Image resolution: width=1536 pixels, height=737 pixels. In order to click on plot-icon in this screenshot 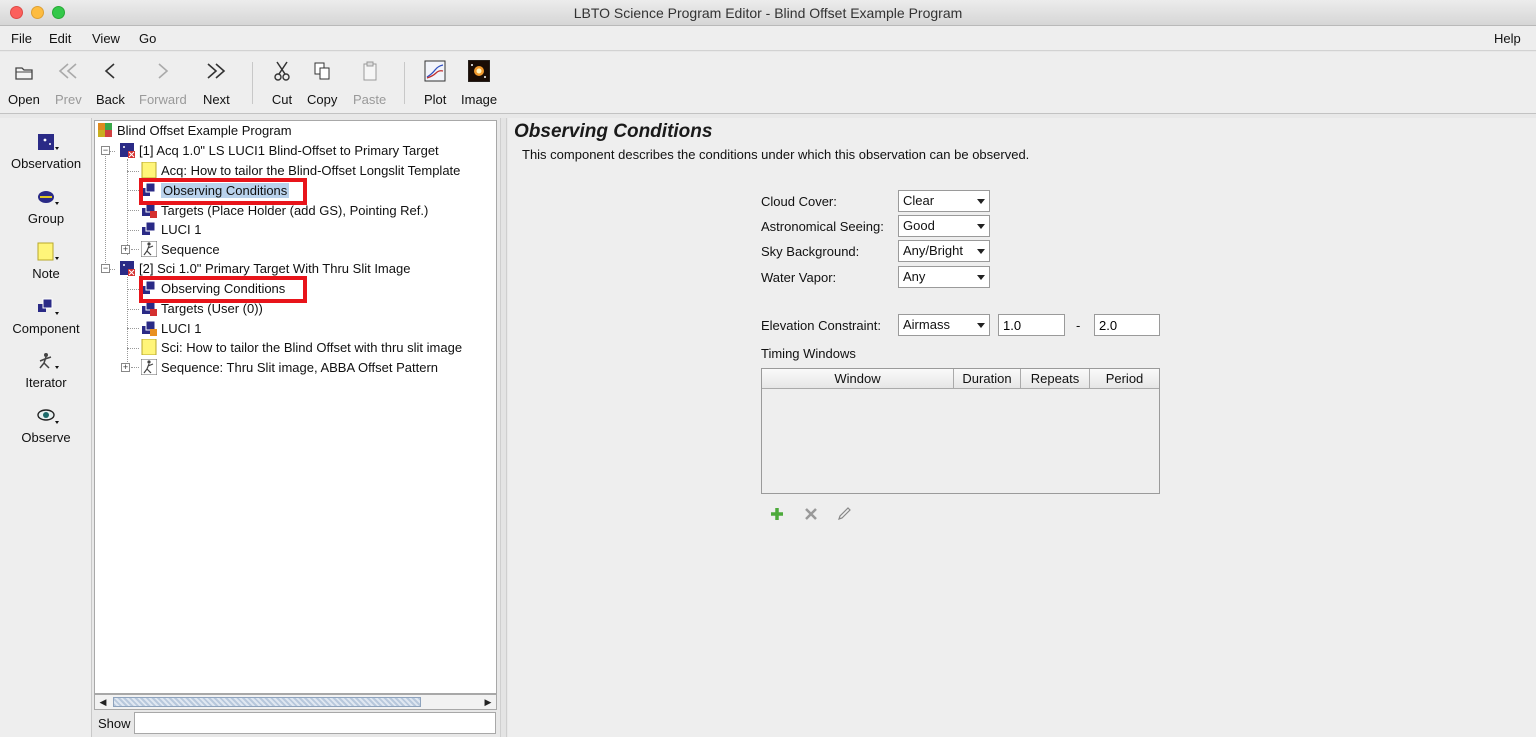, I will do `click(435, 71)`.